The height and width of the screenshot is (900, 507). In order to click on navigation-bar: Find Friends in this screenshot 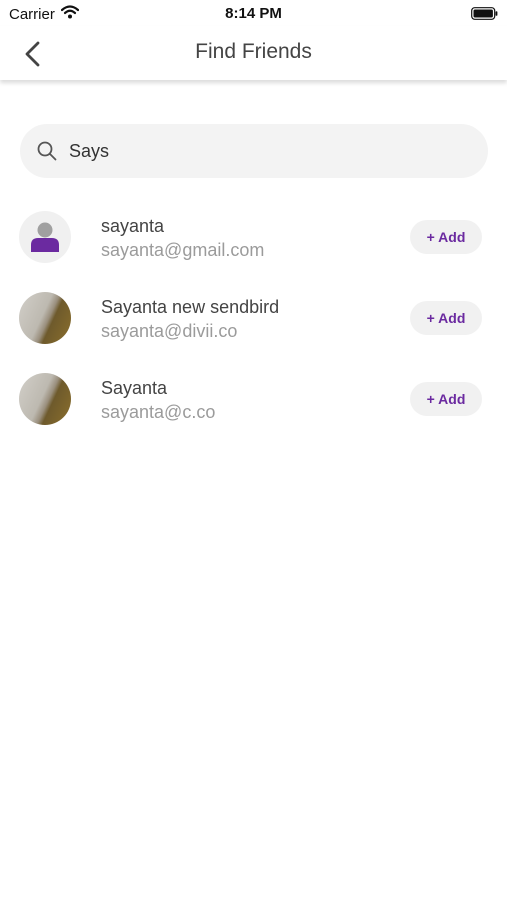, I will do `click(253, 53)`.